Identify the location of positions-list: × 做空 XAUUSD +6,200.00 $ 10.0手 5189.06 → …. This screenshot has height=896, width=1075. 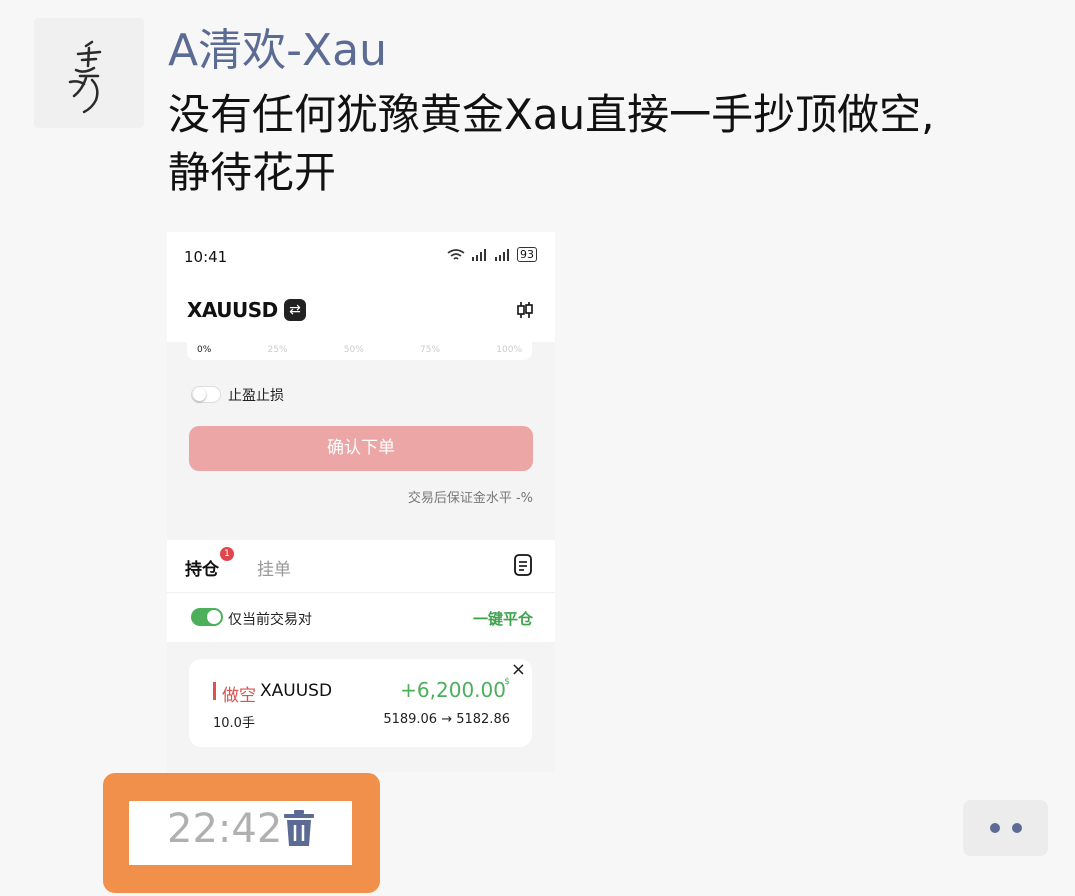
(361, 707).